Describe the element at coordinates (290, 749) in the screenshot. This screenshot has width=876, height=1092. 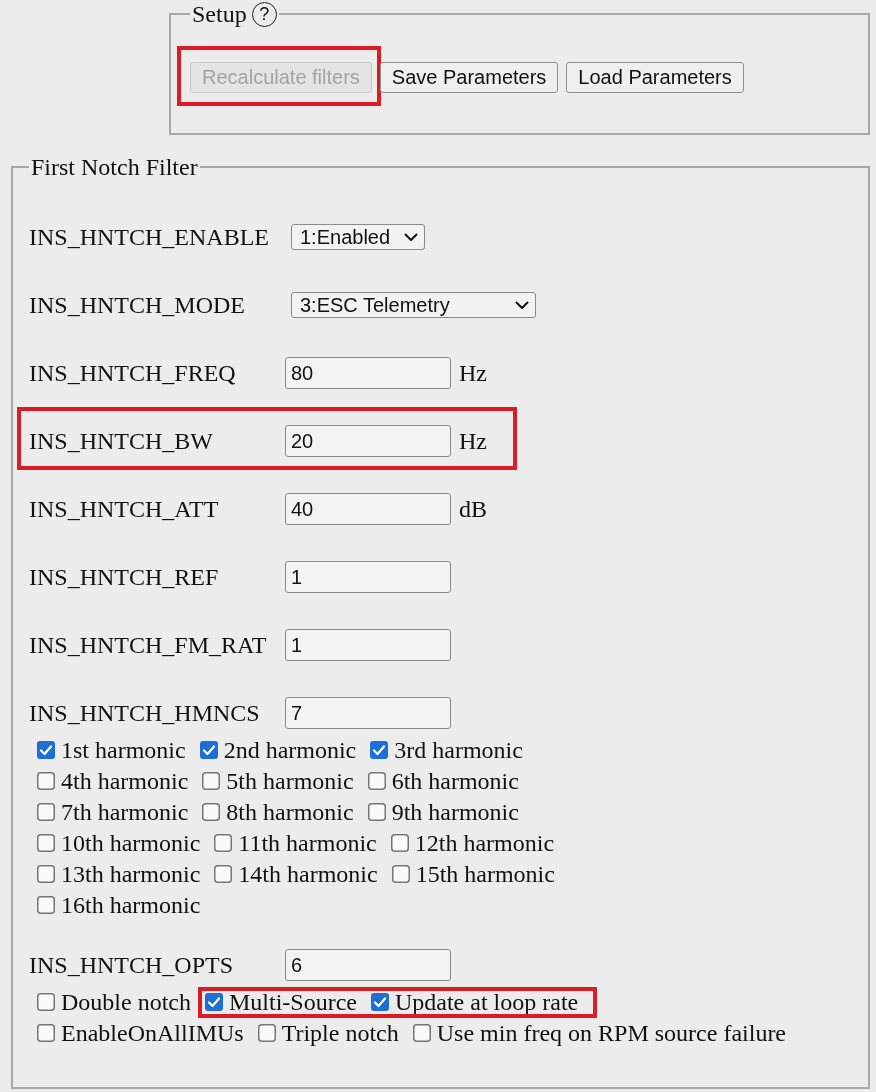
I see `checkbox-label: 2nd harmonic` at that location.